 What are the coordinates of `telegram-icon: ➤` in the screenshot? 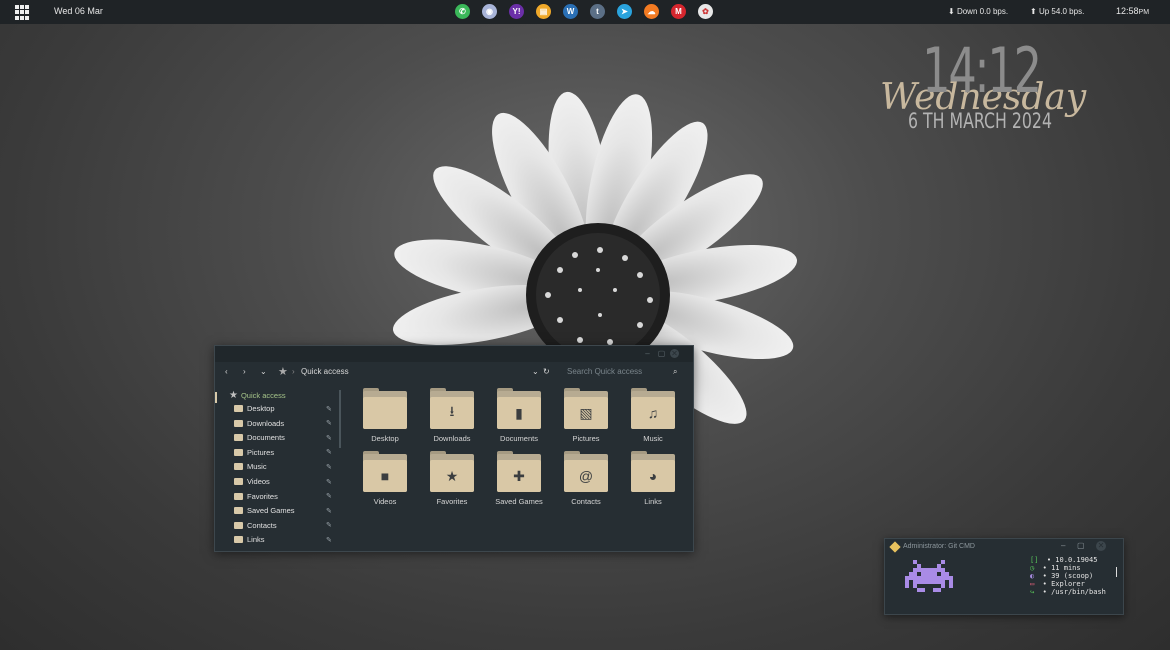 It's located at (624, 11).